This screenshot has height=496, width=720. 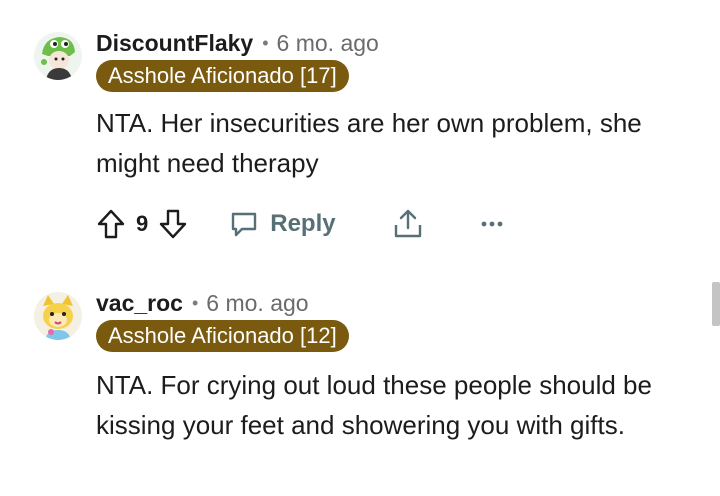 What do you see at coordinates (222, 336) in the screenshot?
I see `user-flair: Asshole Aficionado [12]` at bounding box center [222, 336].